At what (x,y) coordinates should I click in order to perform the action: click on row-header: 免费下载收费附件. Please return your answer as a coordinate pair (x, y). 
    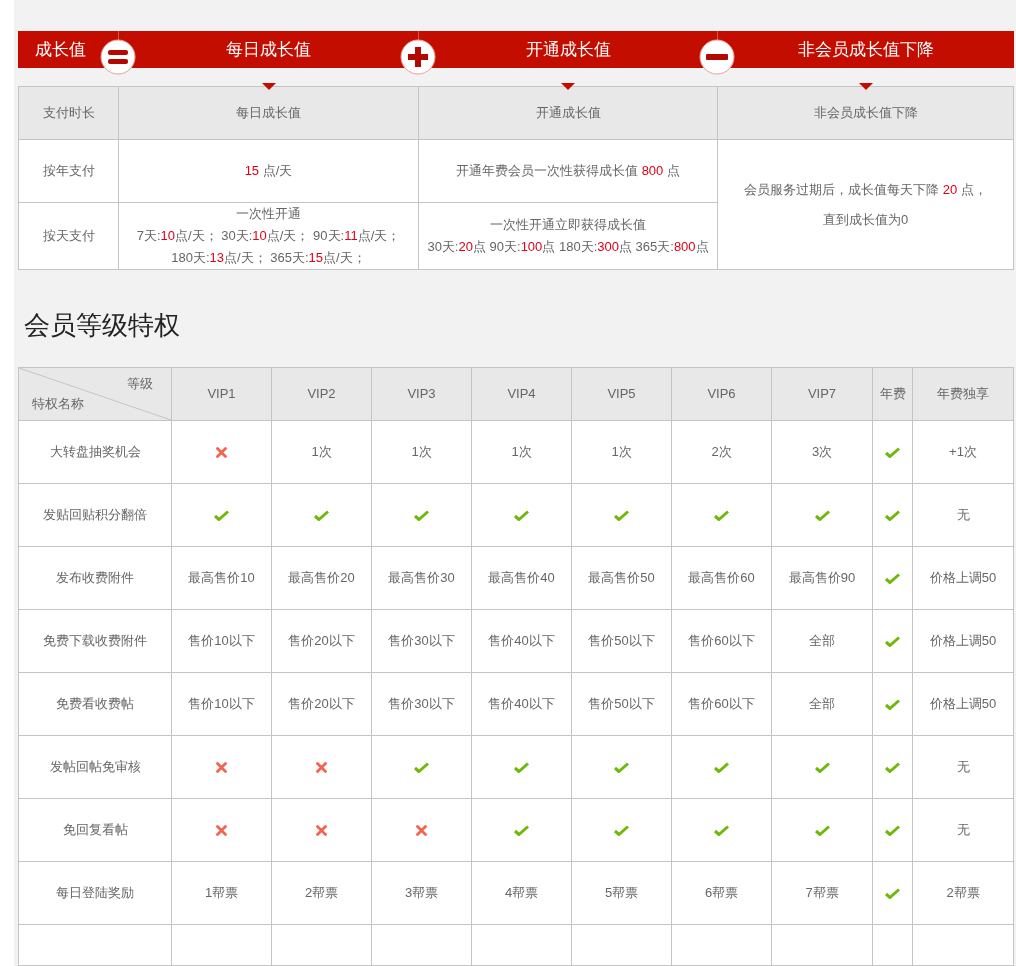
    Looking at the image, I should click on (95, 641).